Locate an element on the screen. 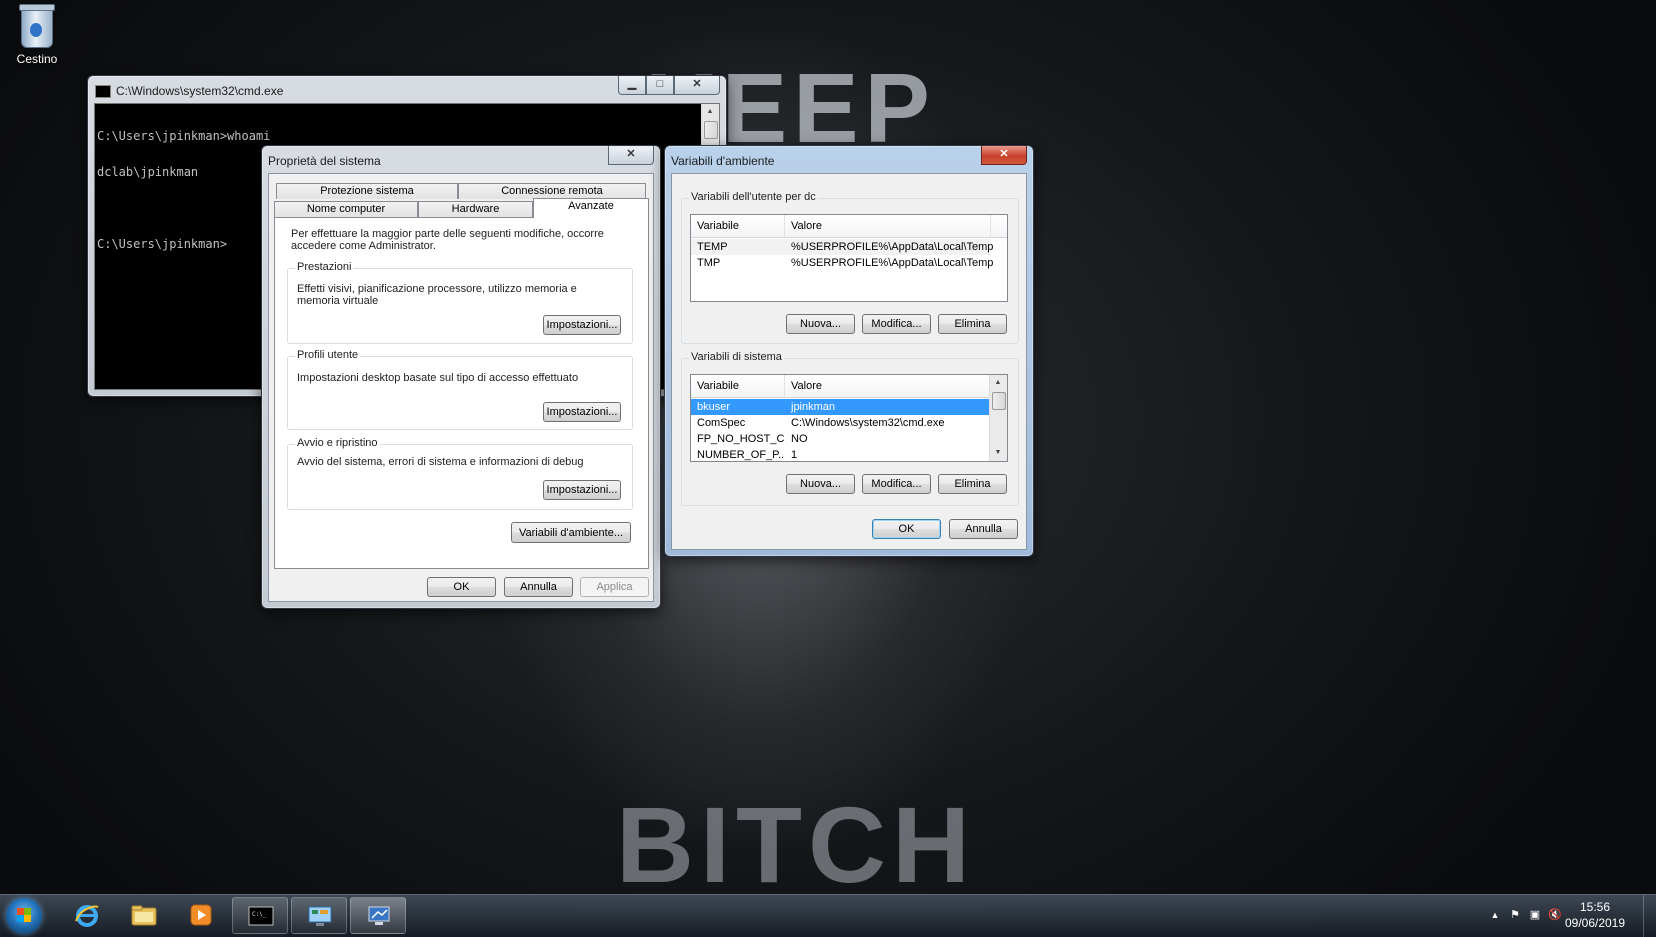  environment-variables-cancel-button: Annulla is located at coordinates (983, 529).